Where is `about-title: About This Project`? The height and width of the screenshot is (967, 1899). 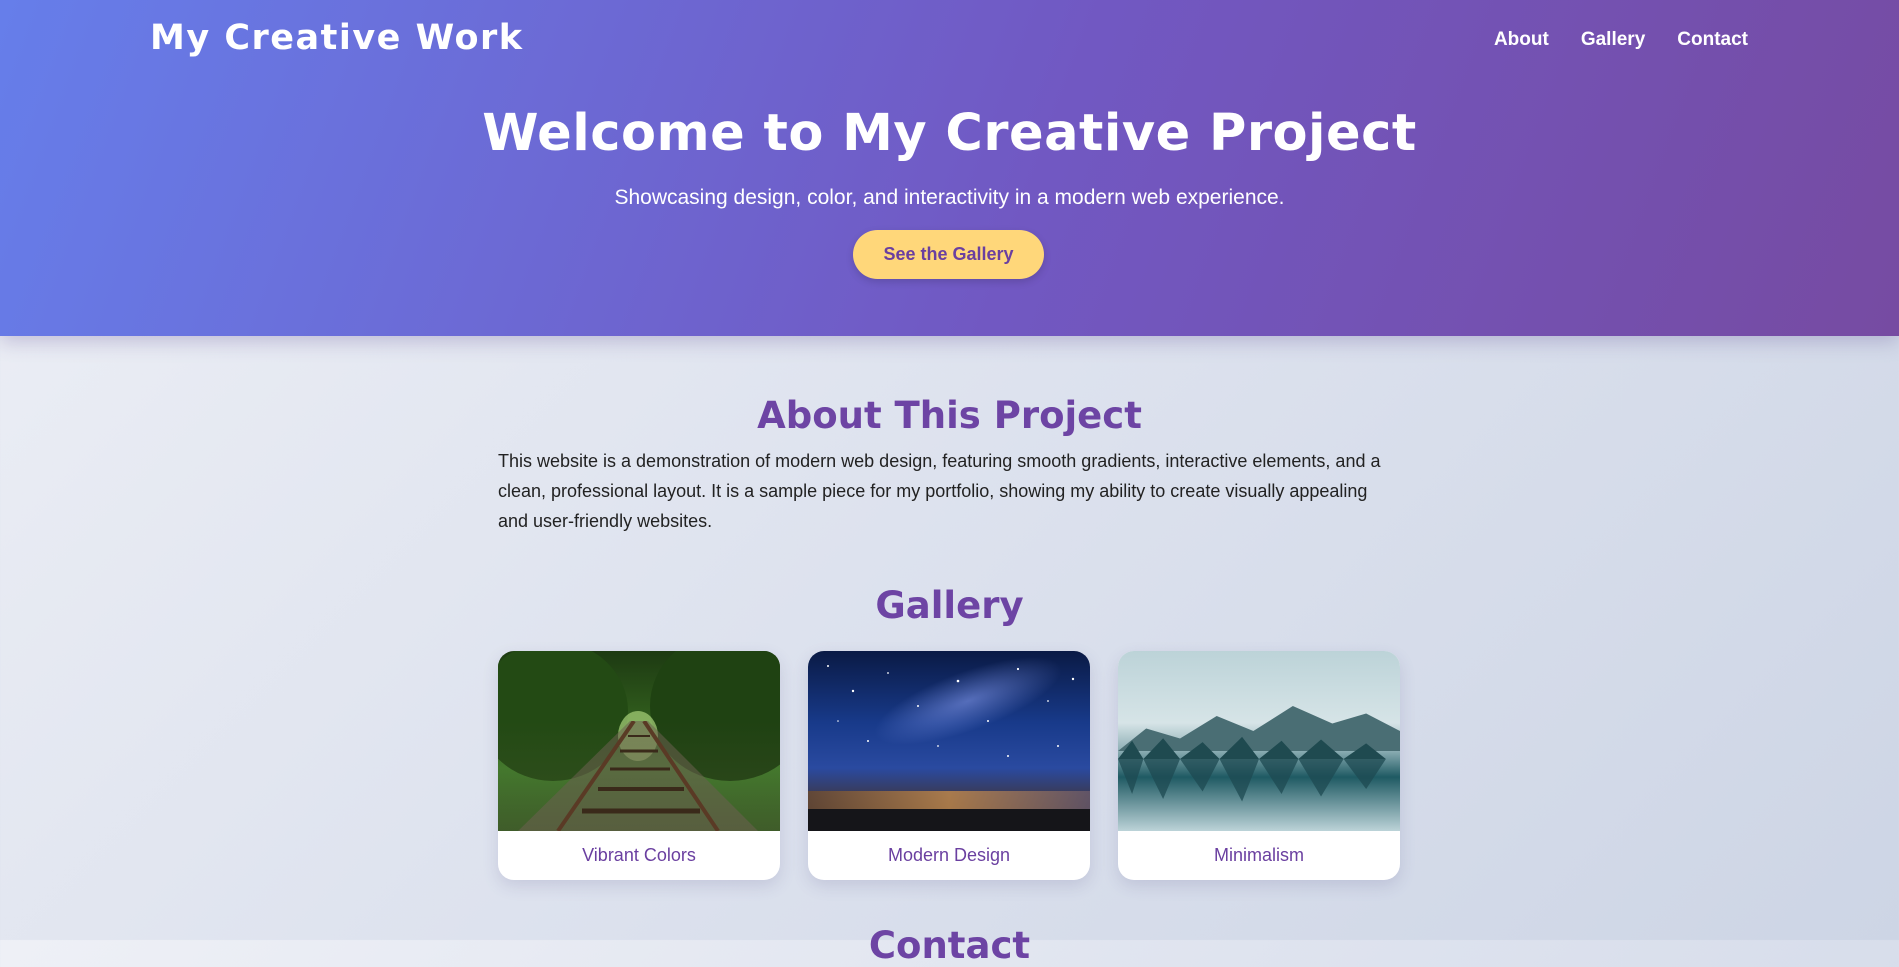
about-title: About This Project is located at coordinates (949, 415).